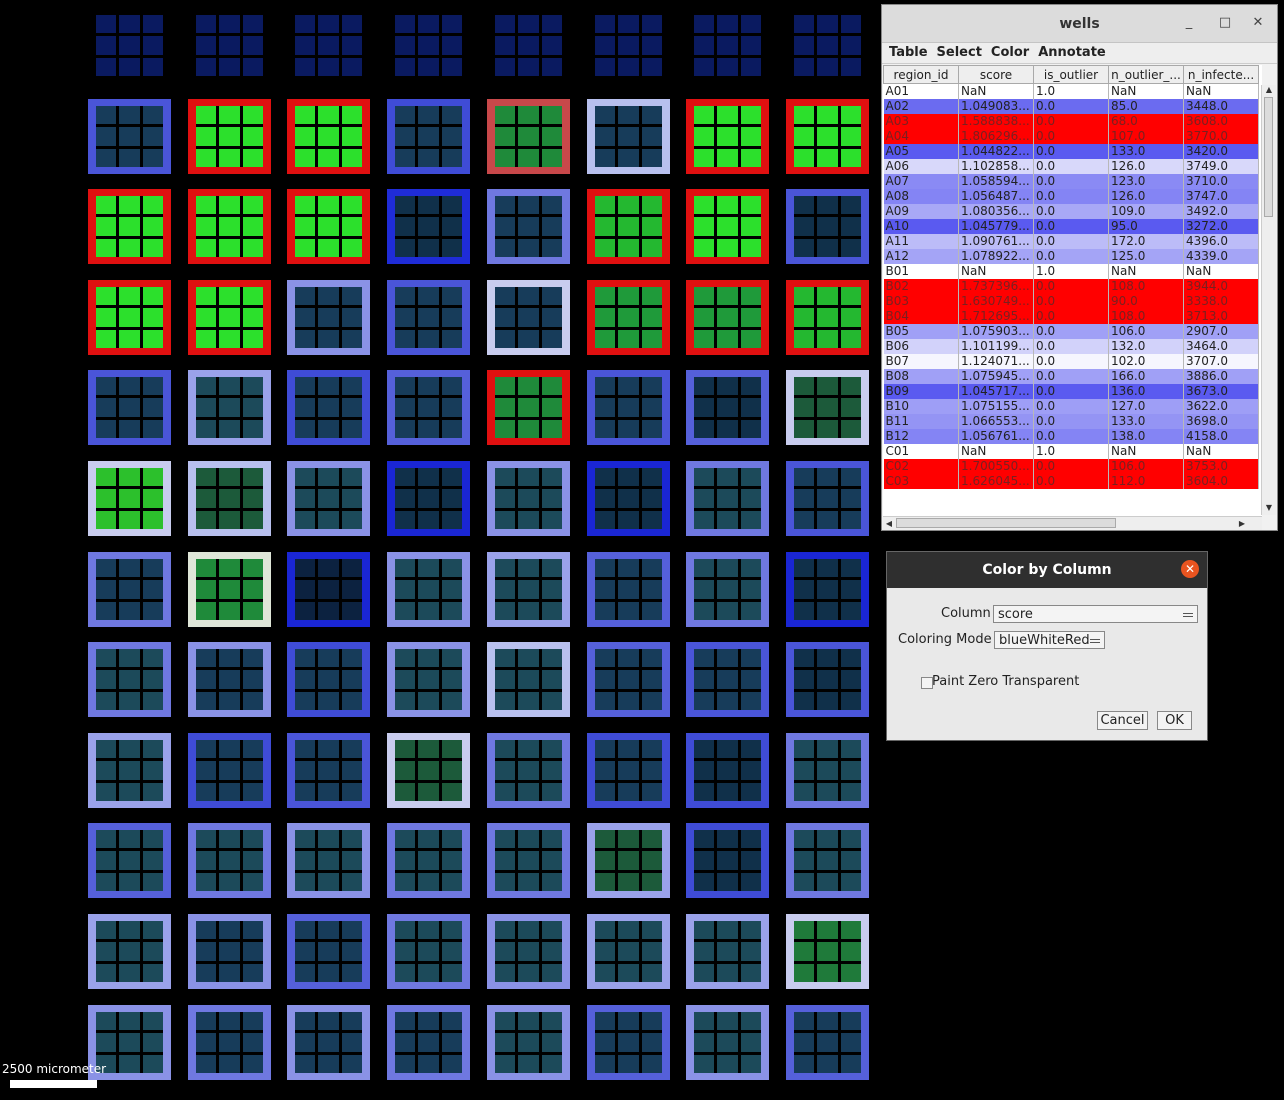 This screenshot has width=1284, height=1100. Describe the element at coordinates (1221, 256) in the screenshot. I see `table-cell: 4339.0` at that location.